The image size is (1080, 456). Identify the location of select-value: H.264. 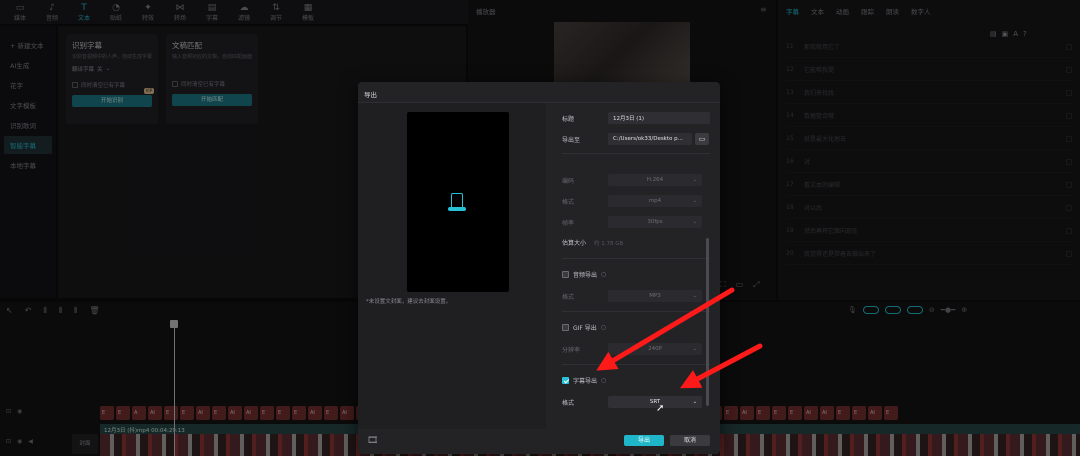
(655, 180).